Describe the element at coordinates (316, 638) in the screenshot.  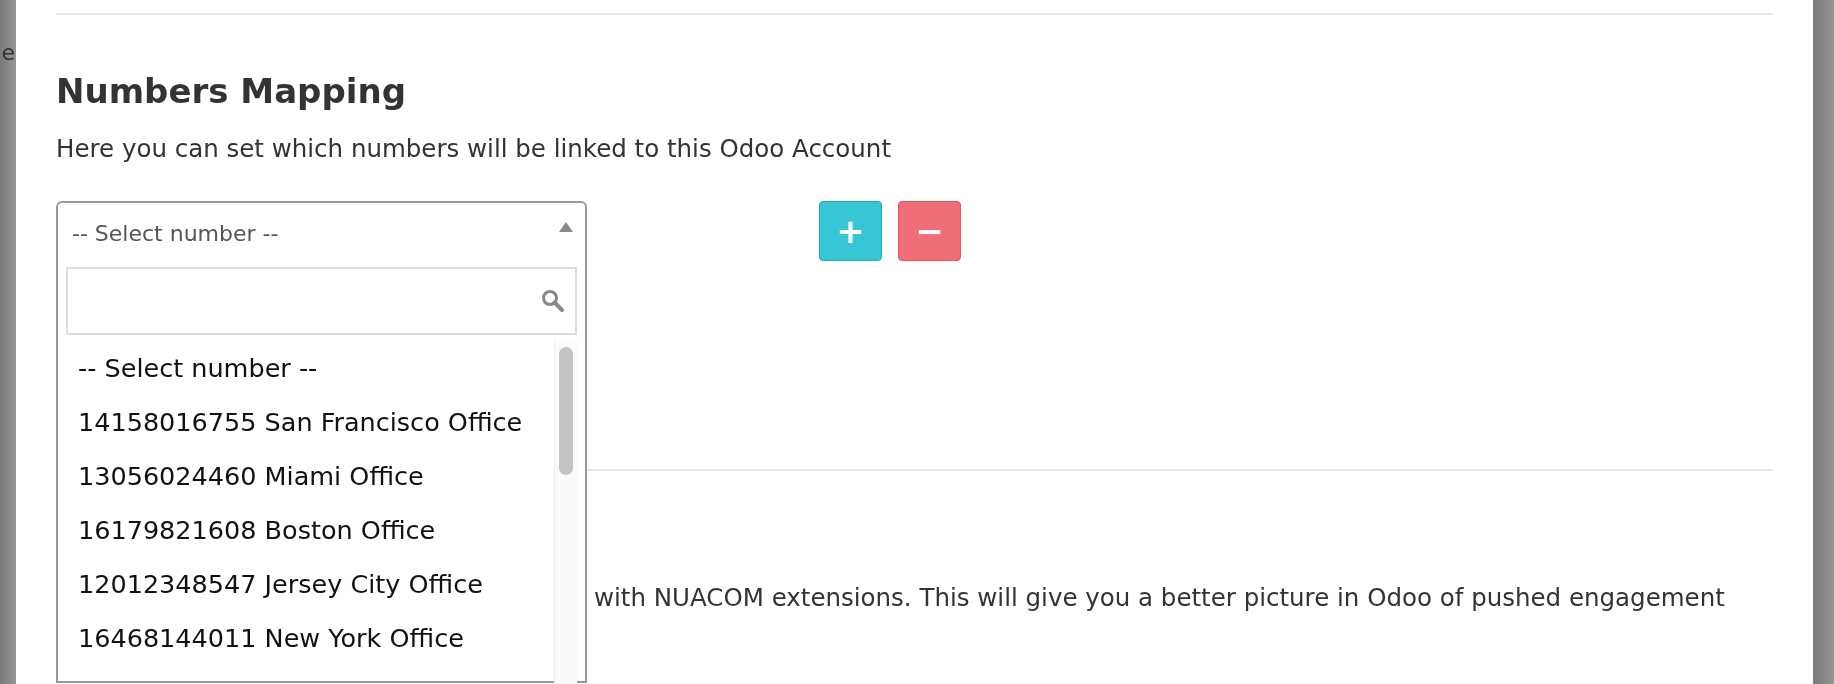
I see `dropdown-option: 16468144011 New York Office` at that location.